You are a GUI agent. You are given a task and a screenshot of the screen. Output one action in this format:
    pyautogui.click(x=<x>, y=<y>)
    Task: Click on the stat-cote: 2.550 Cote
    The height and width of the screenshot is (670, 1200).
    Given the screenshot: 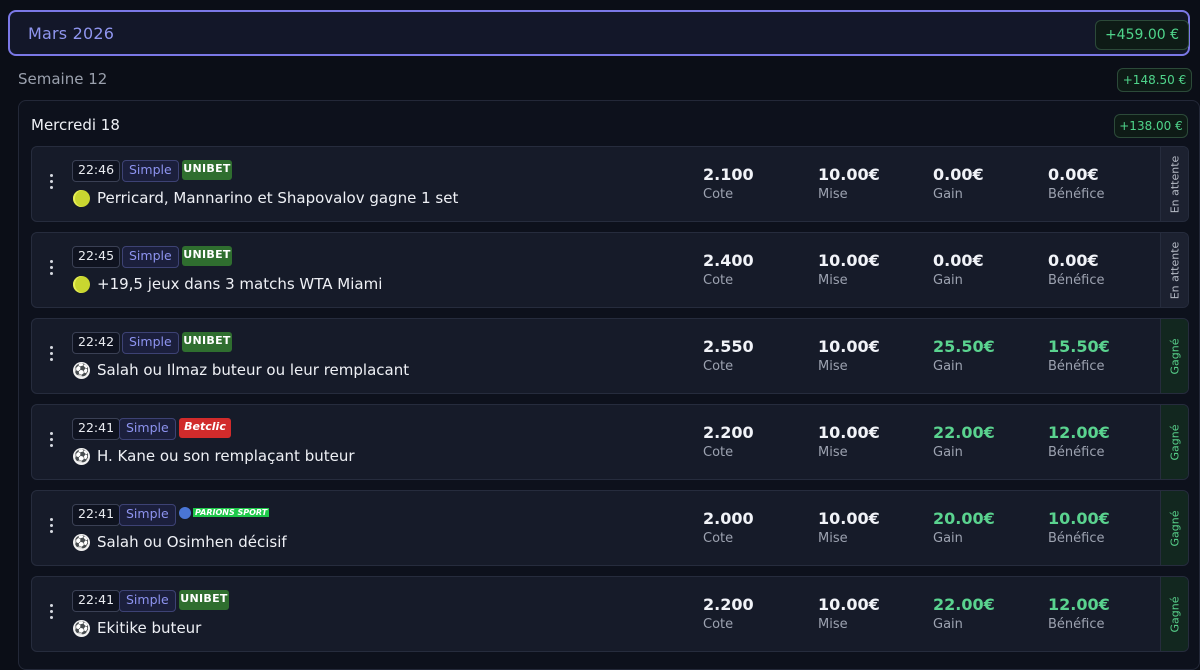 What is the action you would take?
    pyautogui.click(x=728, y=355)
    